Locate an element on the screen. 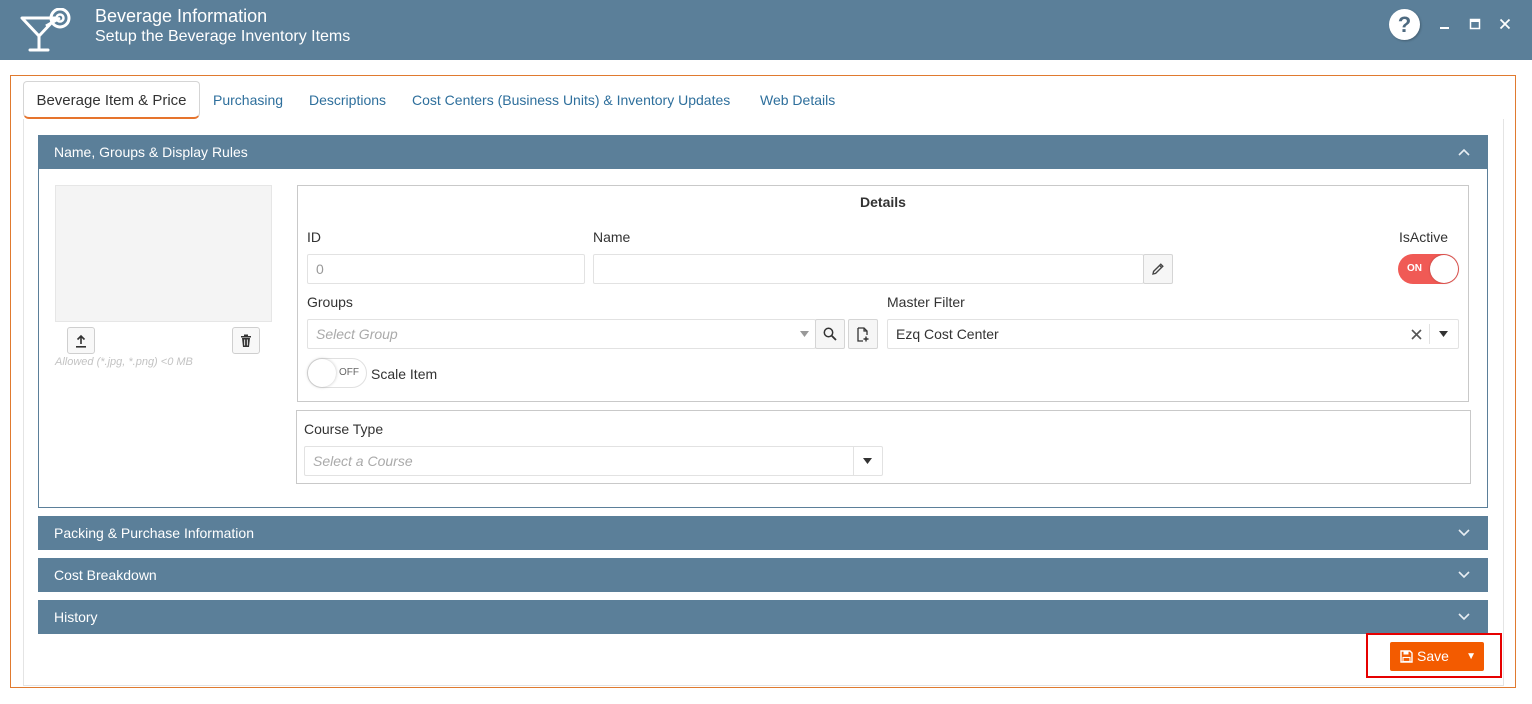 The height and width of the screenshot is (704, 1532). section-title: Name, Groups & Display Rules is located at coordinates (151, 152).